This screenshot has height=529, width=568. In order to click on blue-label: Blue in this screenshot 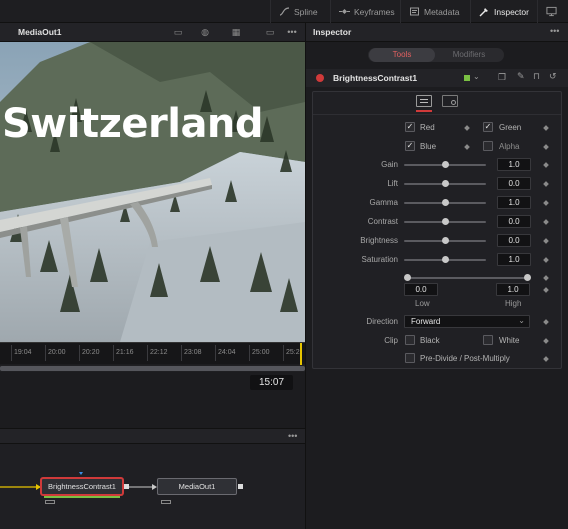, I will do `click(428, 146)`.